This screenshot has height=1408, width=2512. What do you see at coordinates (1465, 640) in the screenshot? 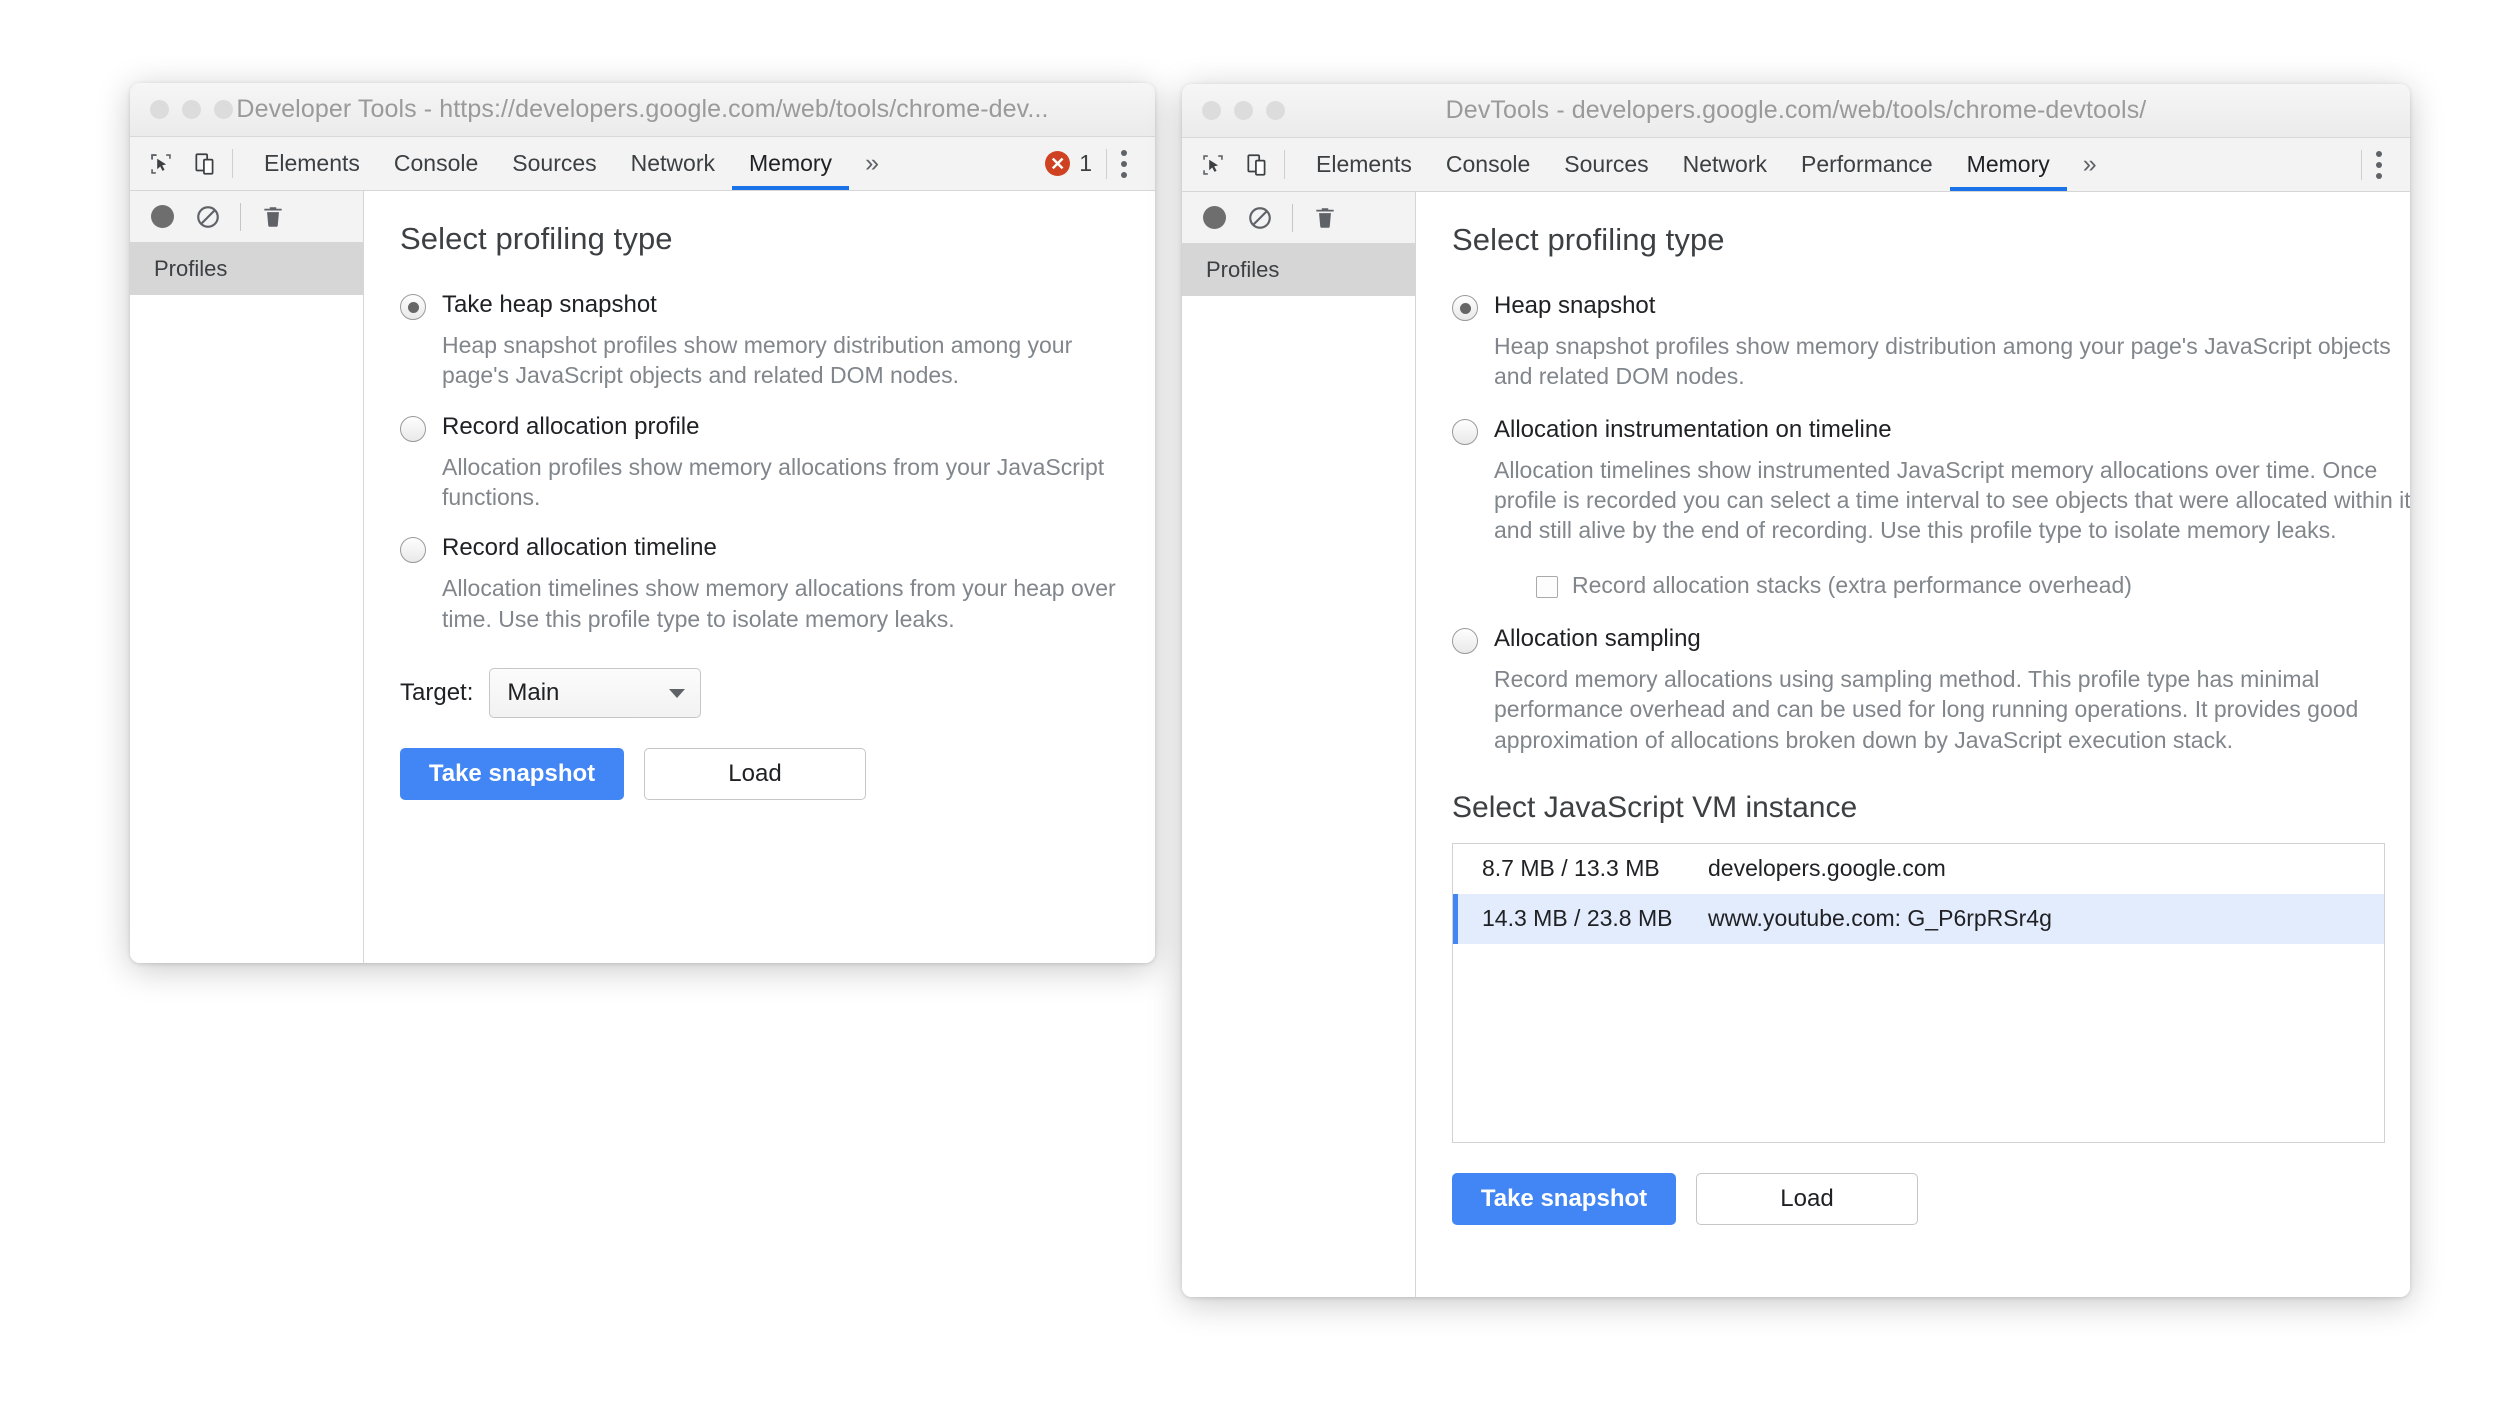
I see `radio-allocation-sampling` at bounding box center [1465, 640].